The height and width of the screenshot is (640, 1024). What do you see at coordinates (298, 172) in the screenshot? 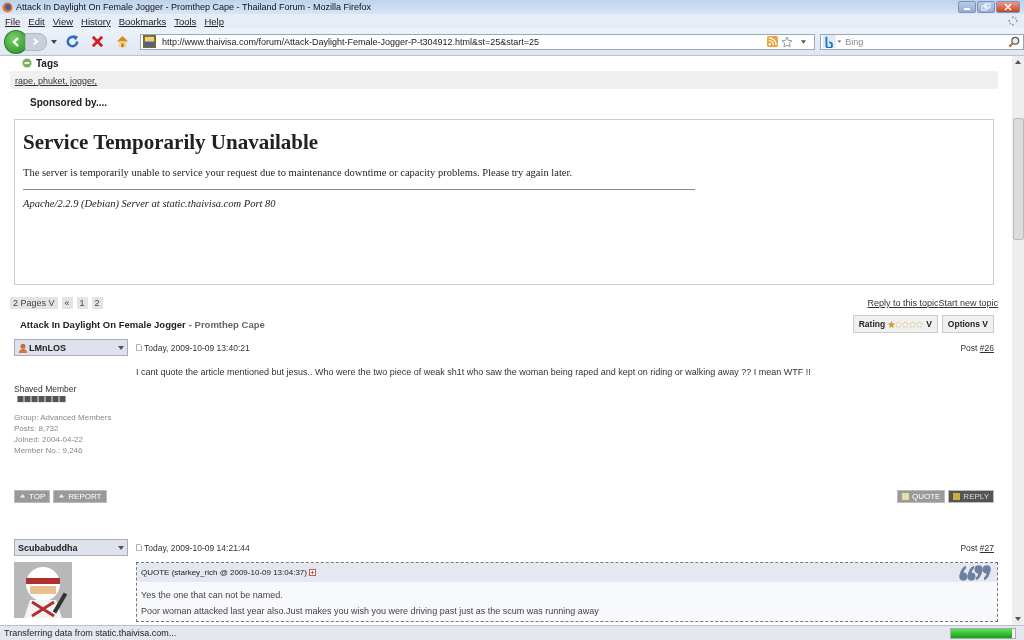
I see `error-message: The server is temporarily unable to service your request due to maintenance downtime or capacity problems. Please try again later.` at bounding box center [298, 172].